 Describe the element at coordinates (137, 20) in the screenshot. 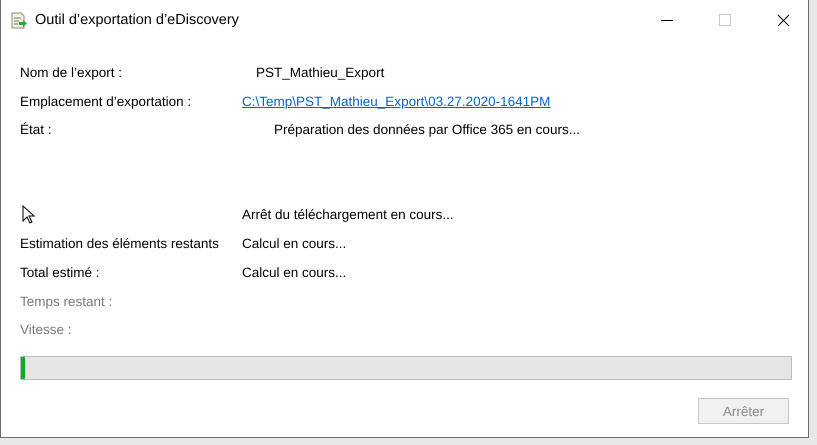

I see `window-title: Outil d’exportation d’eDiscovery` at that location.